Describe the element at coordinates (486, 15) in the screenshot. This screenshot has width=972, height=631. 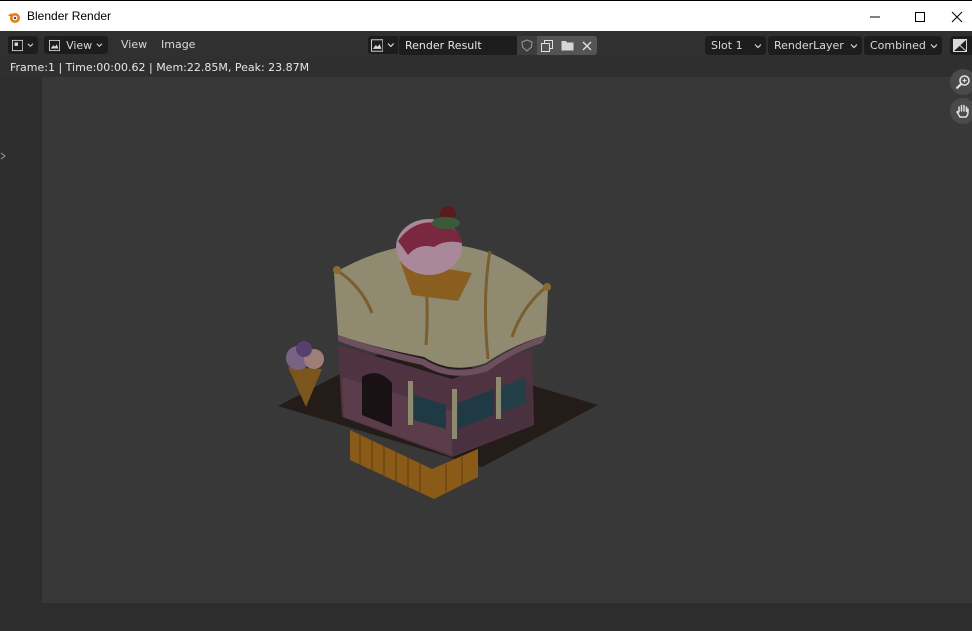
I see `window-titlebar: Blender Render` at that location.